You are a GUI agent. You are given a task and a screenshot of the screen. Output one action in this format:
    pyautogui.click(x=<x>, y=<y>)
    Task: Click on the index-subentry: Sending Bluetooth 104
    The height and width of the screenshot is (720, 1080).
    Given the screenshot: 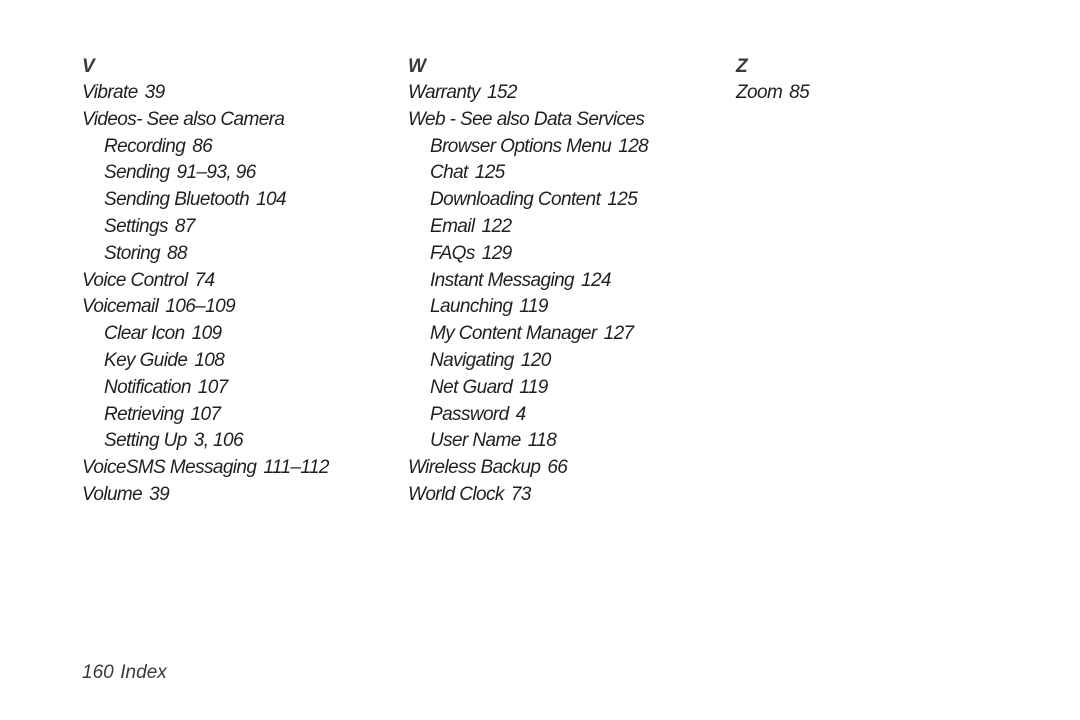 What is the action you would take?
    pyautogui.click(x=205, y=200)
    